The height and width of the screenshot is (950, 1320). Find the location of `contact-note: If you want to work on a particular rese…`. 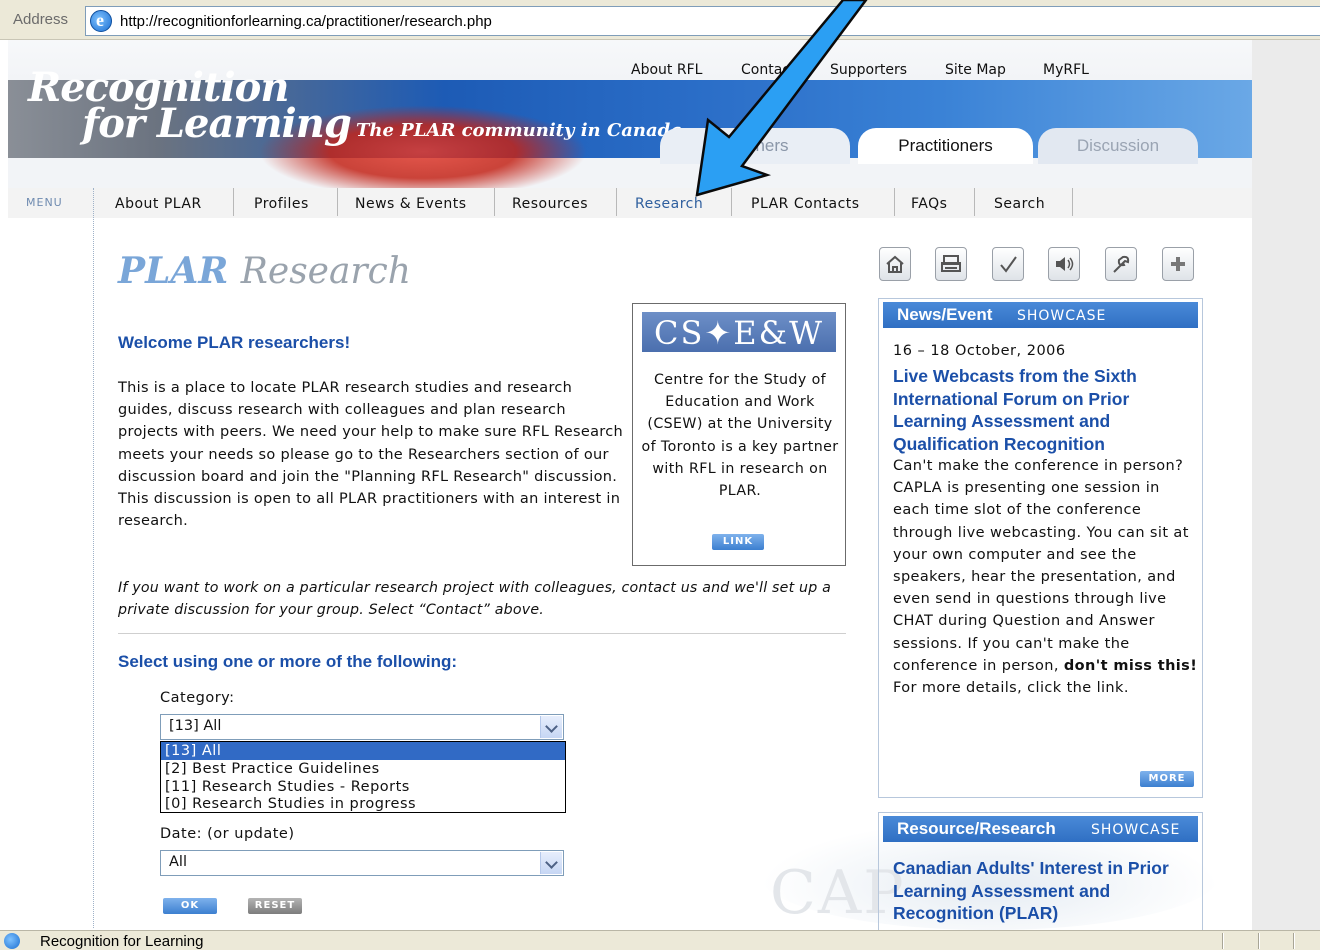

contact-note: If you want to work on a particular rese… is located at coordinates (475, 599).